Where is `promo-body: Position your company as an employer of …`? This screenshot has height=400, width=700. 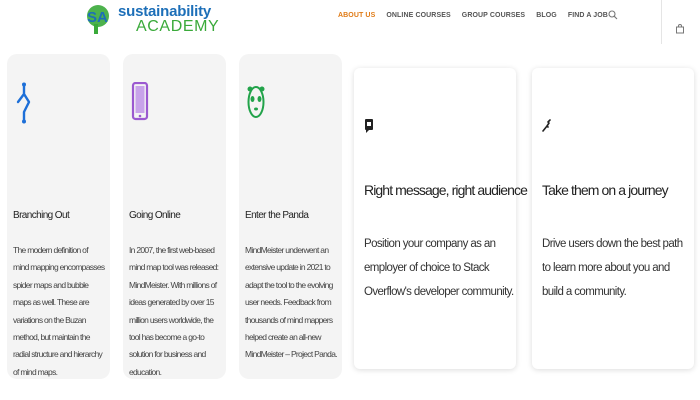
promo-body: Position your company as an employer of … is located at coordinates (439, 268).